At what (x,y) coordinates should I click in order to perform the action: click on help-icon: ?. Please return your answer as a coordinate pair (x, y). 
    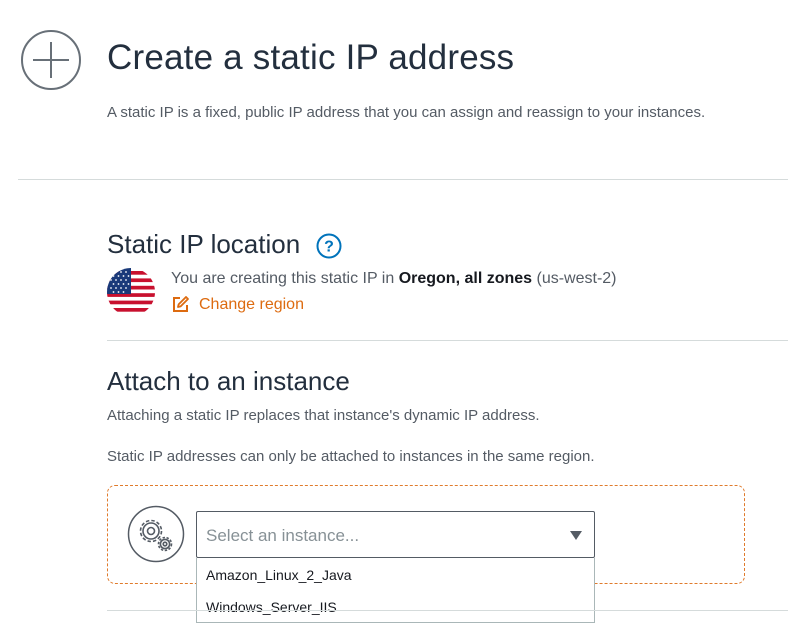
    Looking at the image, I should click on (329, 246).